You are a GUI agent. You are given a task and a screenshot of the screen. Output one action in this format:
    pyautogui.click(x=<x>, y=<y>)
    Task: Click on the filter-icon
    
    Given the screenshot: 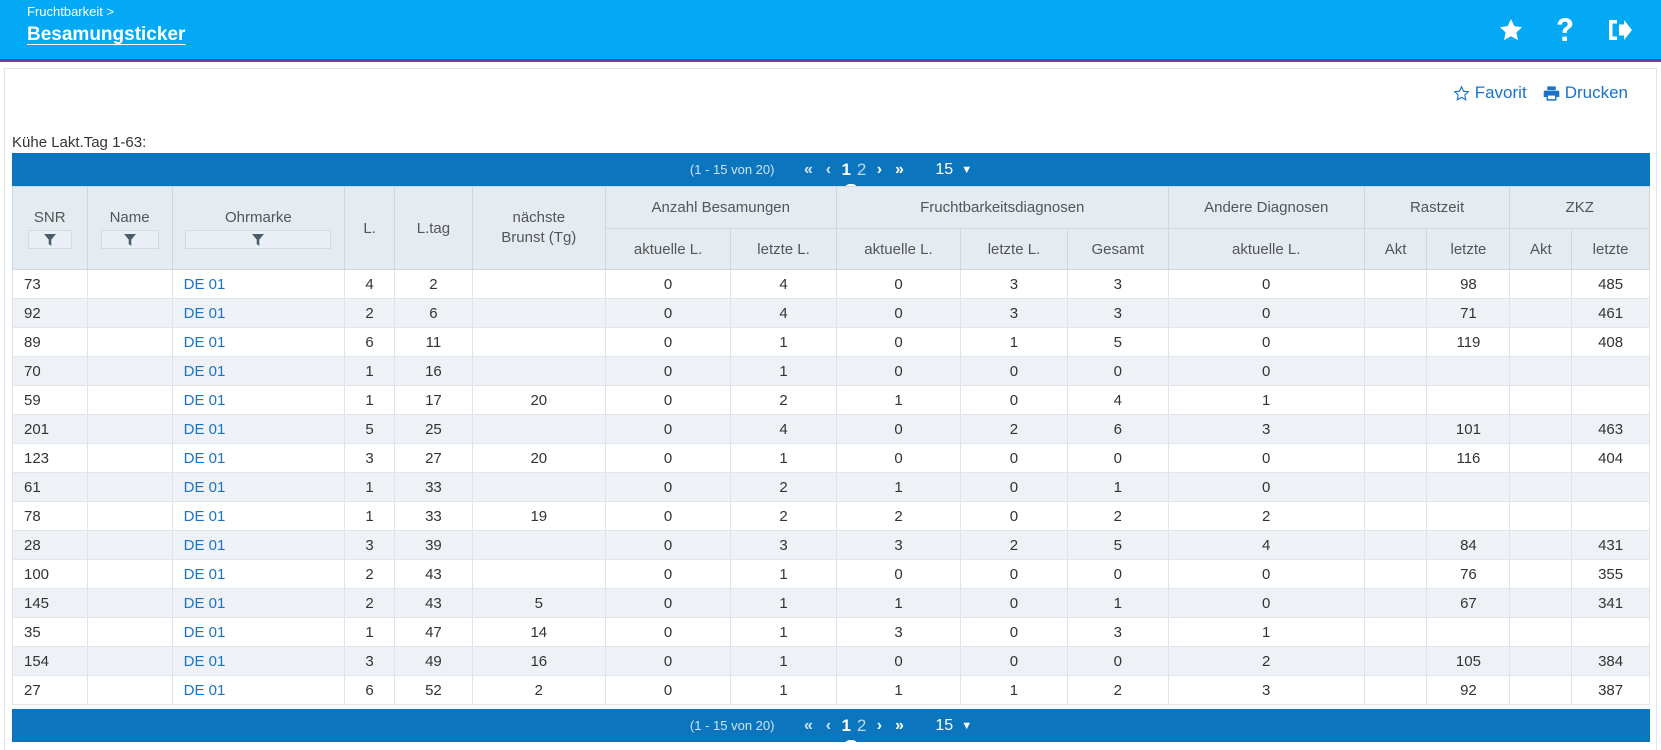 What is the action you would take?
    pyautogui.click(x=258, y=240)
    